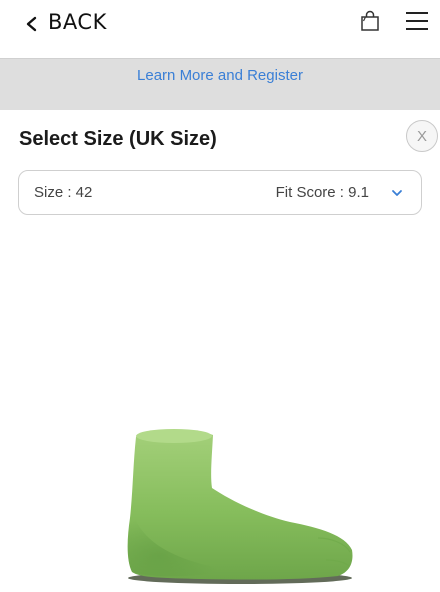 The image size is (440, 592). Describe the element at coordinates (417, 21) in the screenshot. I see `hamburger-menu-icon` at that location.